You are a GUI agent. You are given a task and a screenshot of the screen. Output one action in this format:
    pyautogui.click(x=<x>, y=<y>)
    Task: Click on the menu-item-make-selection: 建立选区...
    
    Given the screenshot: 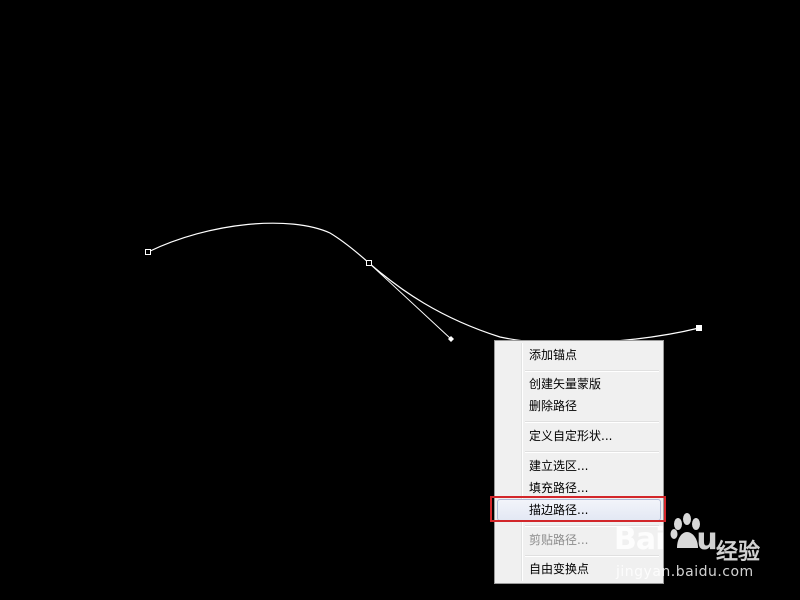 What is the action you would take?
    pyautogui.click(x=579, y=466)
    